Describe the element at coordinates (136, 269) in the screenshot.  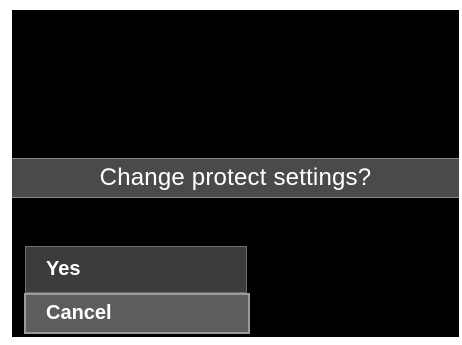
I see `yes-option: Yes` at that location.